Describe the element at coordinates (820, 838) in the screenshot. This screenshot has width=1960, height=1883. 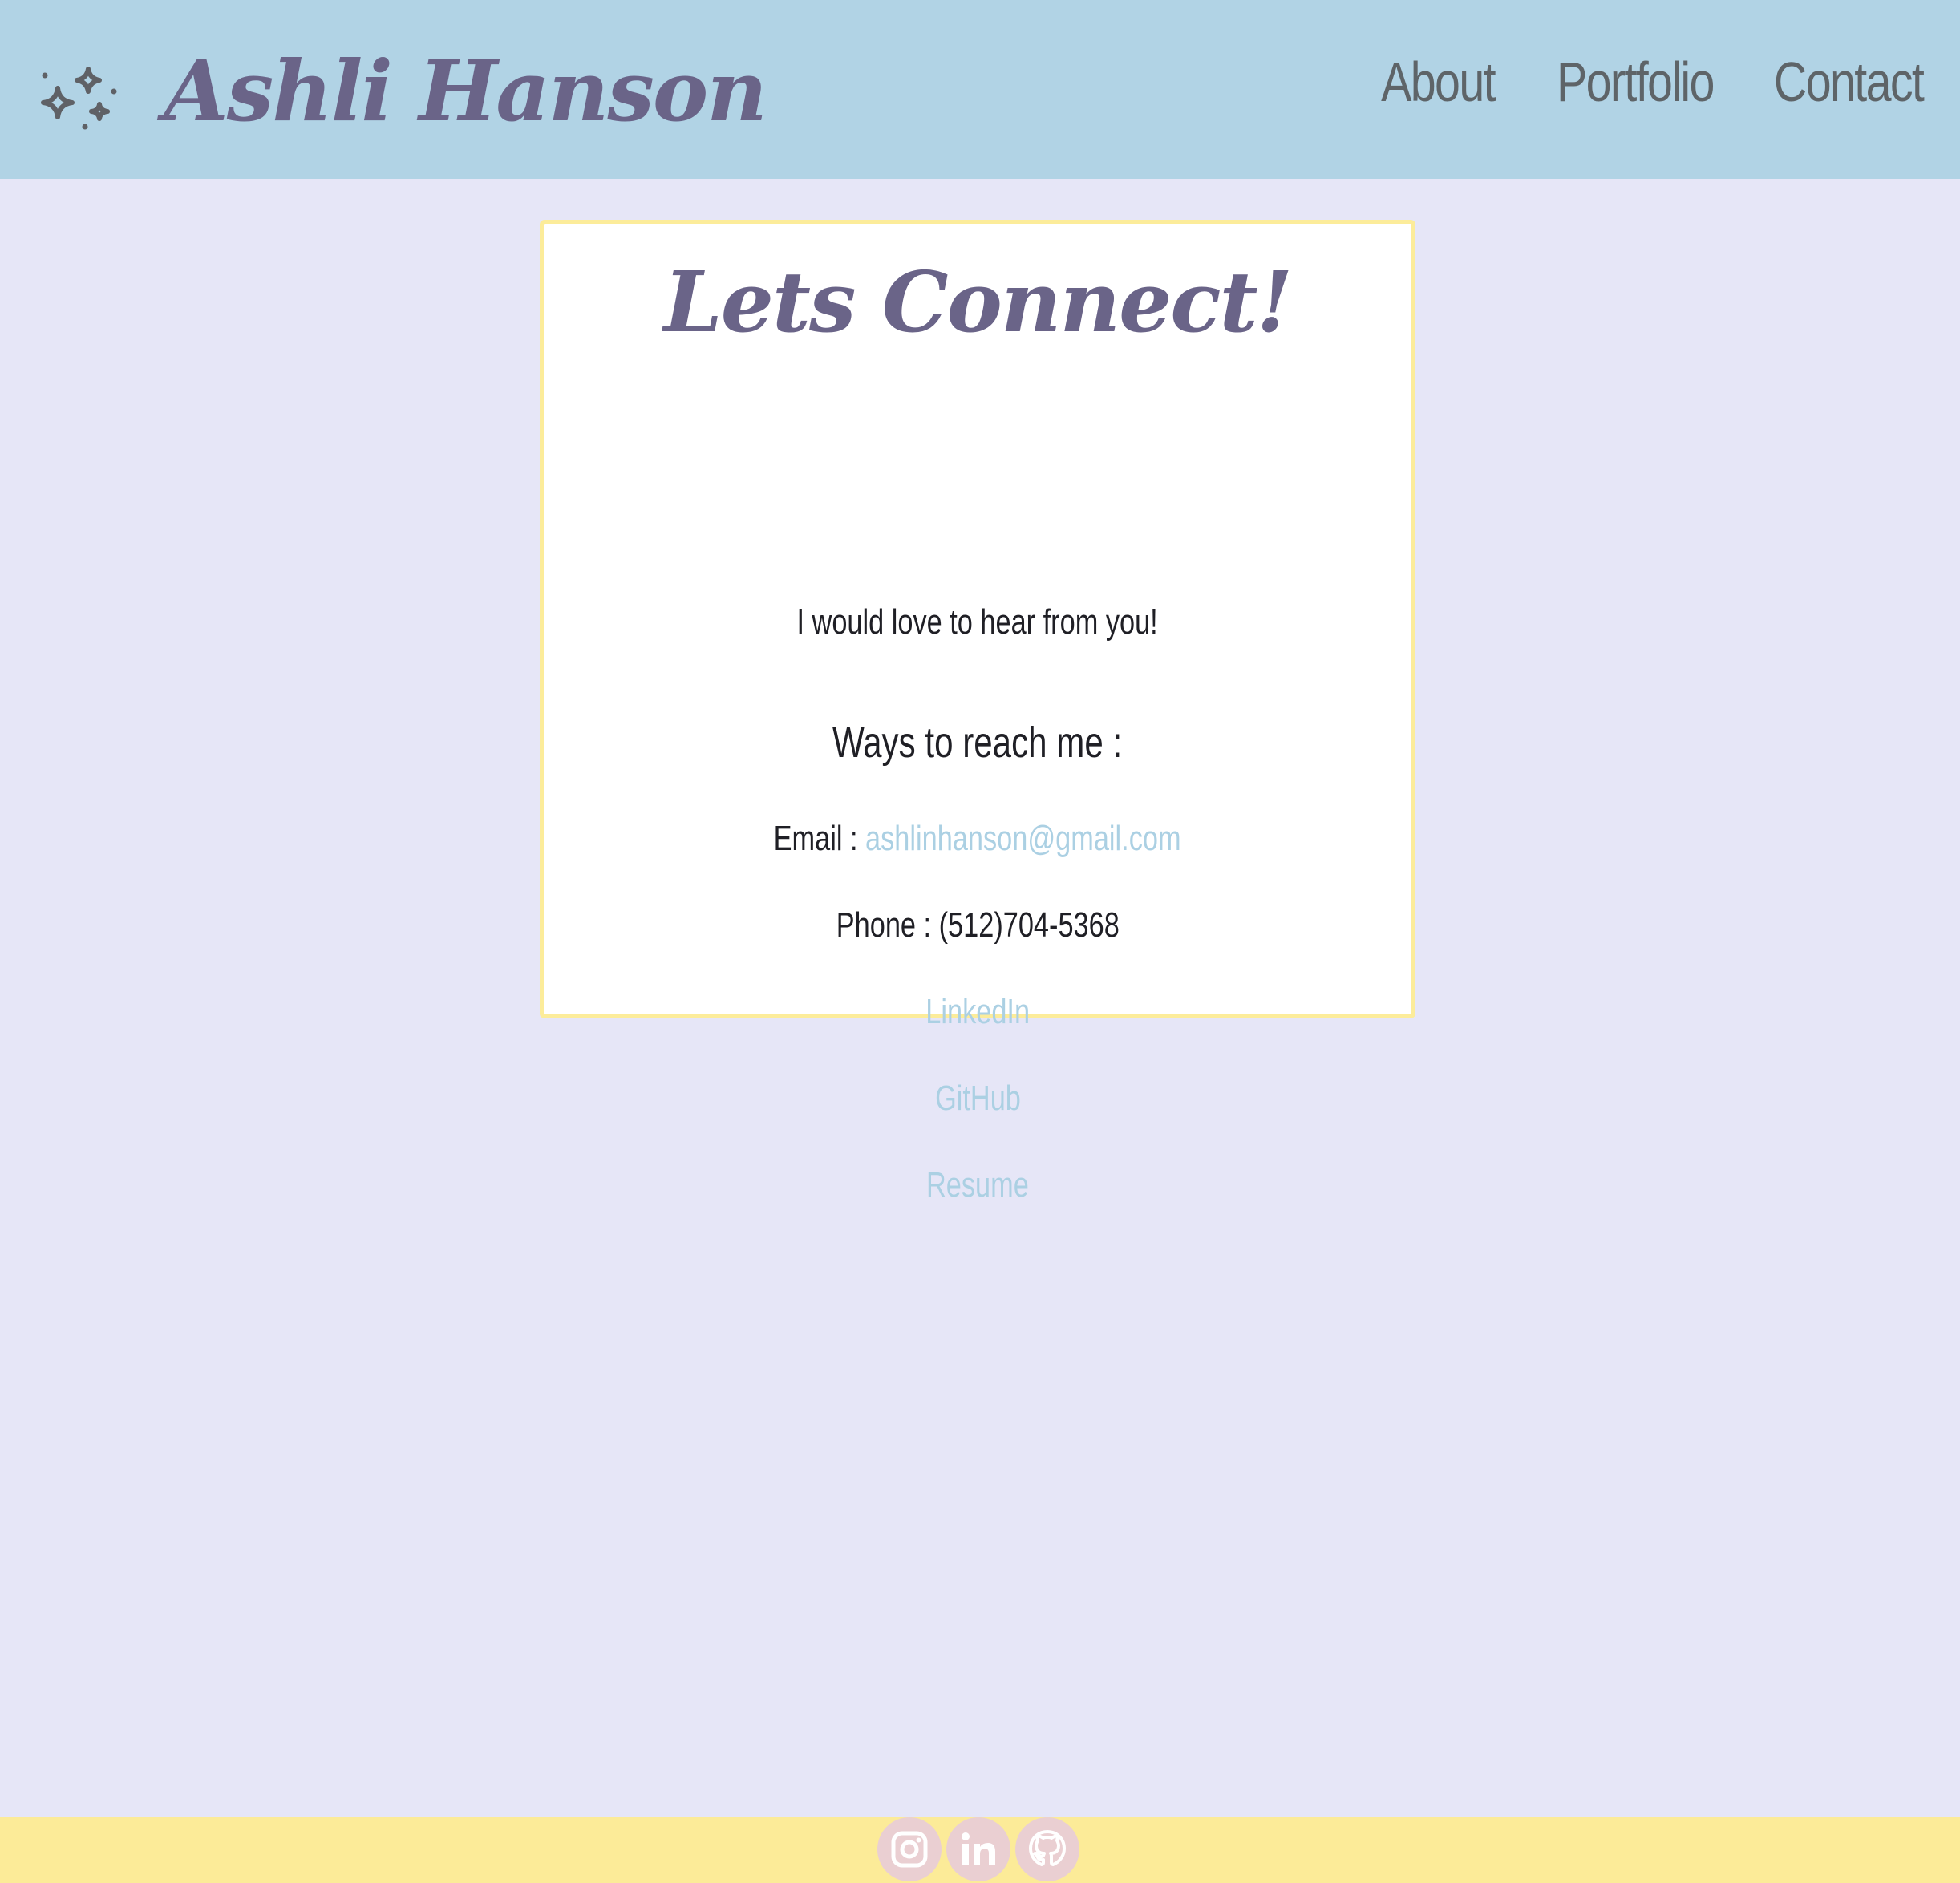
I see `email-label: Email :` at that location.